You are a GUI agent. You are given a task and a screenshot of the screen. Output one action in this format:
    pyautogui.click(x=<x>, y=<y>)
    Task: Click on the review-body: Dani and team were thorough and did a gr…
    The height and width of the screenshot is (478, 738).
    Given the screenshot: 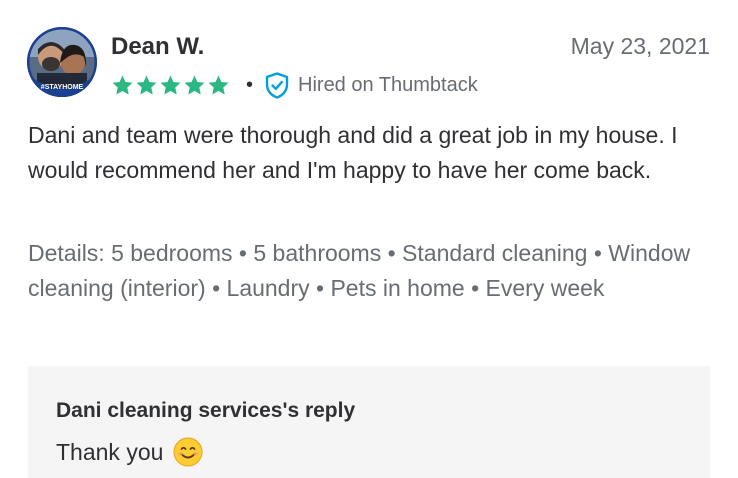 What is the action you would take?
    pyautogui.click(x=353, y=152)
    